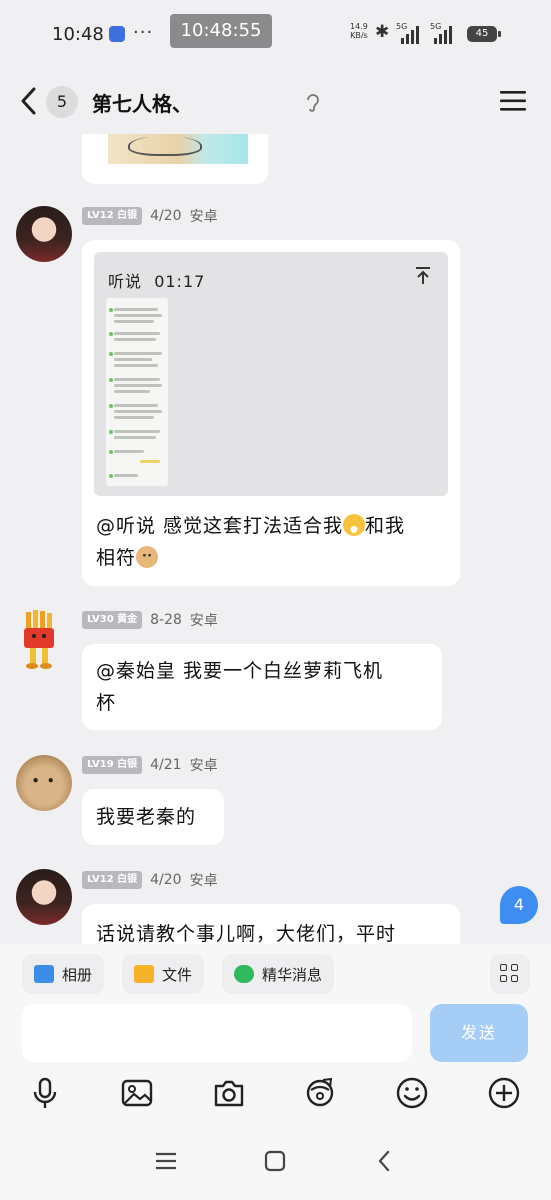 This screenshot has height=1200, width=551. What do you see at coordinates (504, 1093) in the screenshot?
I see `plus-icon` at bounding box center [504, 1093].